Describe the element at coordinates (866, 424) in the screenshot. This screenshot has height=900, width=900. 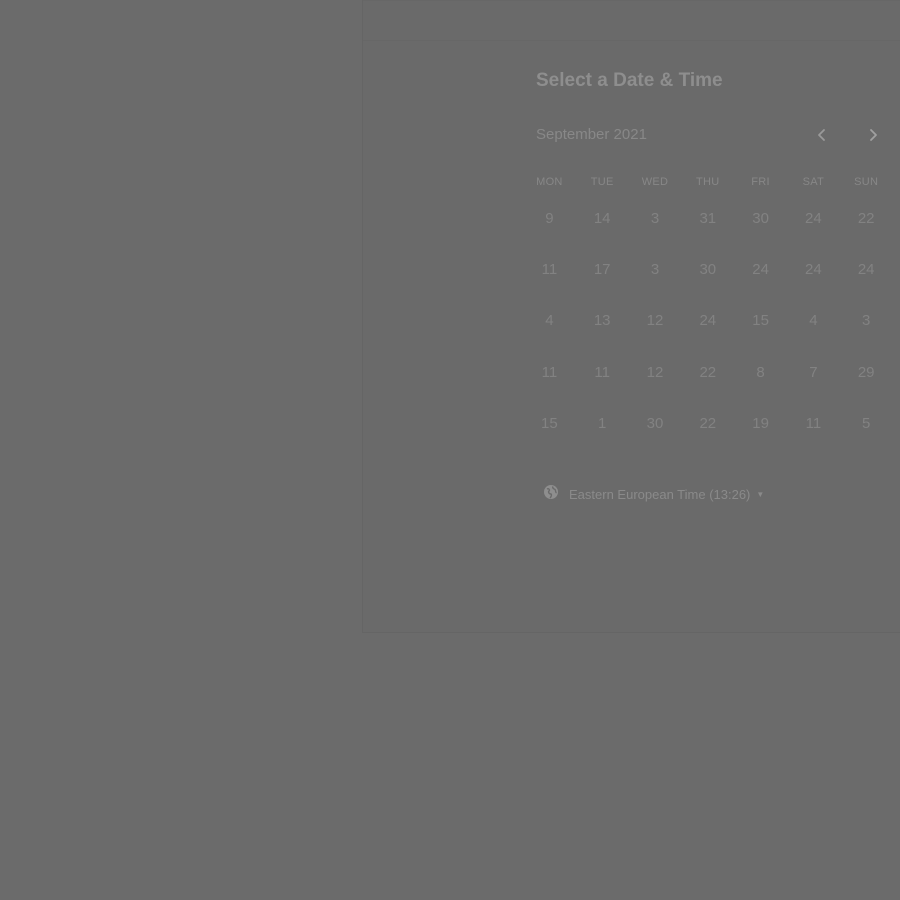
I see `calendar-day: 5` at that location.